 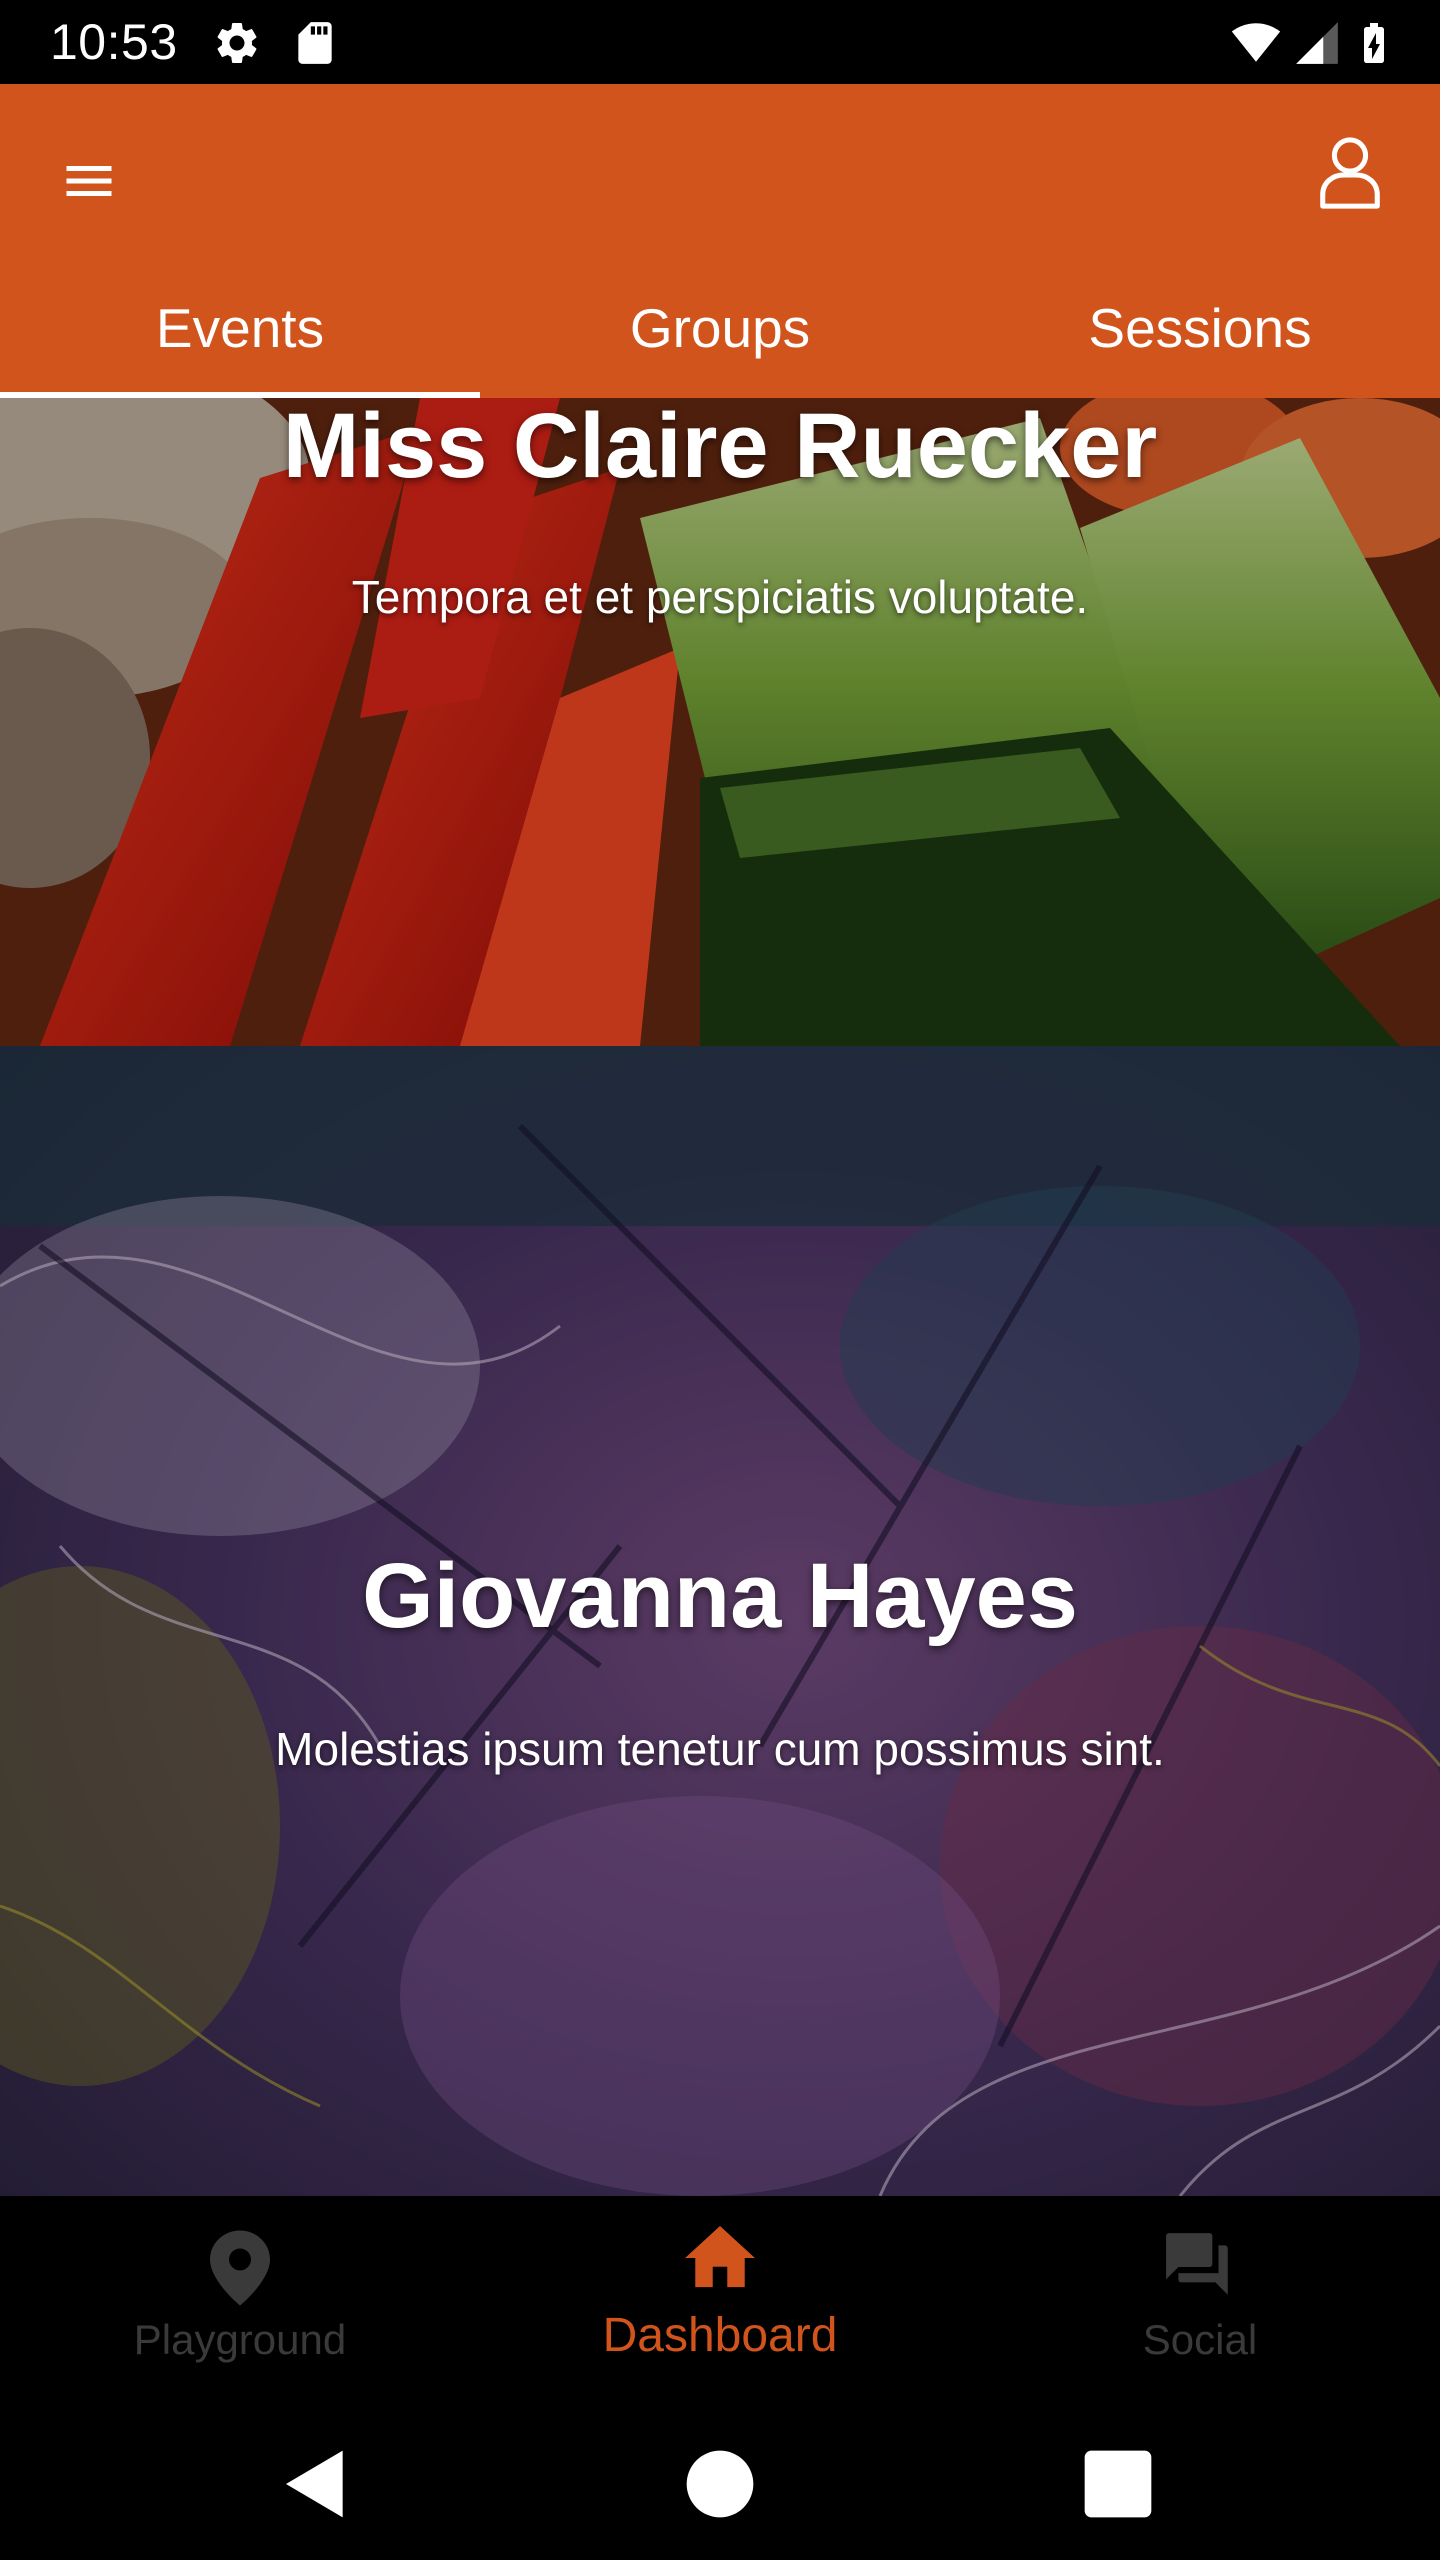 I want to click on tab-label: Sessions, so click(x=1200, y=328).